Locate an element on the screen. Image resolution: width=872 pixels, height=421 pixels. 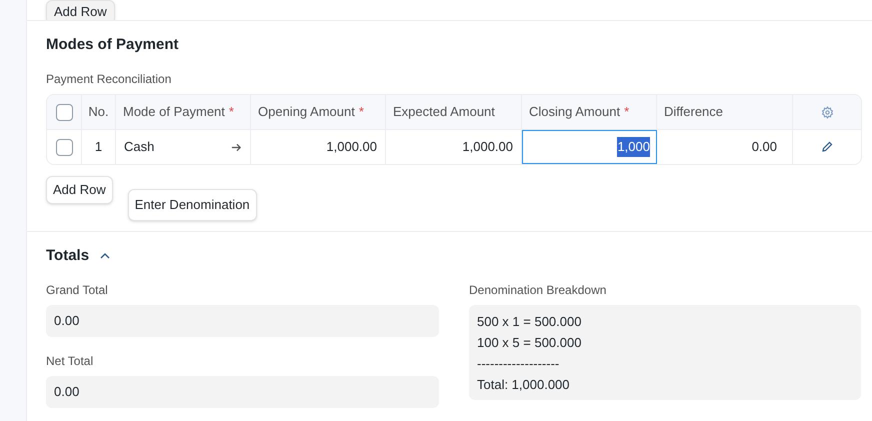
field-label: Net Total is located at coordinates (70, 361).